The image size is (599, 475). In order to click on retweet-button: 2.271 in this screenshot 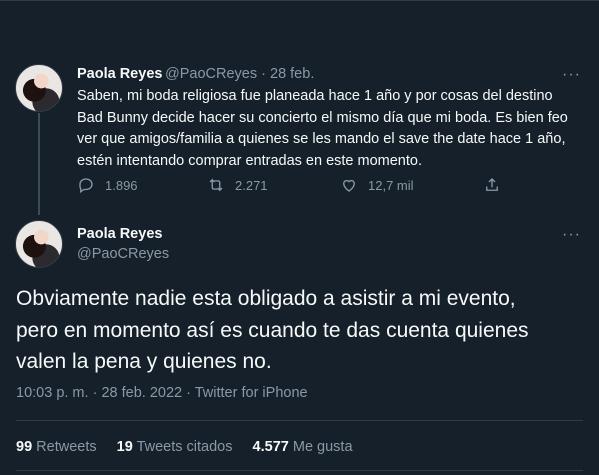, I will do `click(237, 185)`.